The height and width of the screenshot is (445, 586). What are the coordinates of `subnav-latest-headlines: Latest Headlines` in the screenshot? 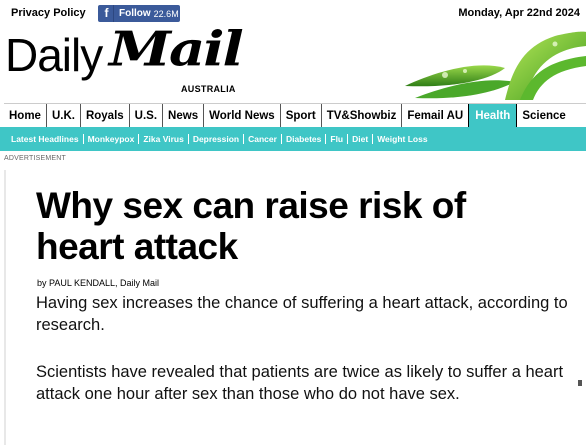 It's located at (46, 139).